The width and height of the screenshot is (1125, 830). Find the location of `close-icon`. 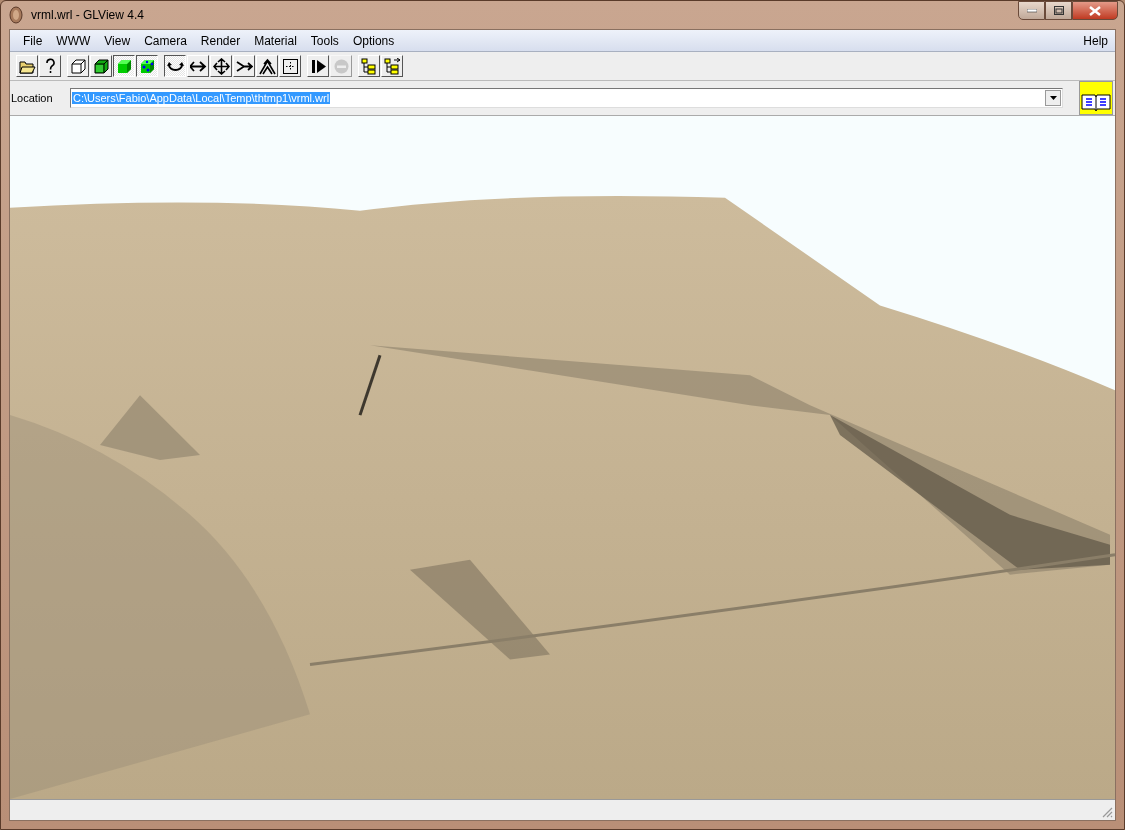

close-icon is located at coordinates (1095, 10).